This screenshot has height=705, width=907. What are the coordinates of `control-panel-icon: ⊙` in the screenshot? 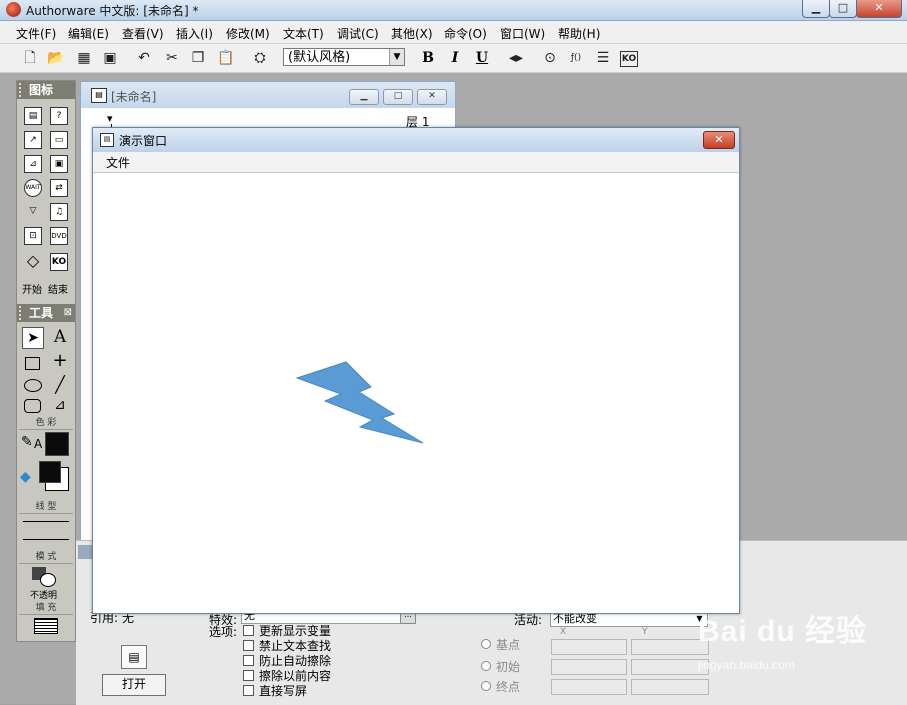 It's located at (550, 58).